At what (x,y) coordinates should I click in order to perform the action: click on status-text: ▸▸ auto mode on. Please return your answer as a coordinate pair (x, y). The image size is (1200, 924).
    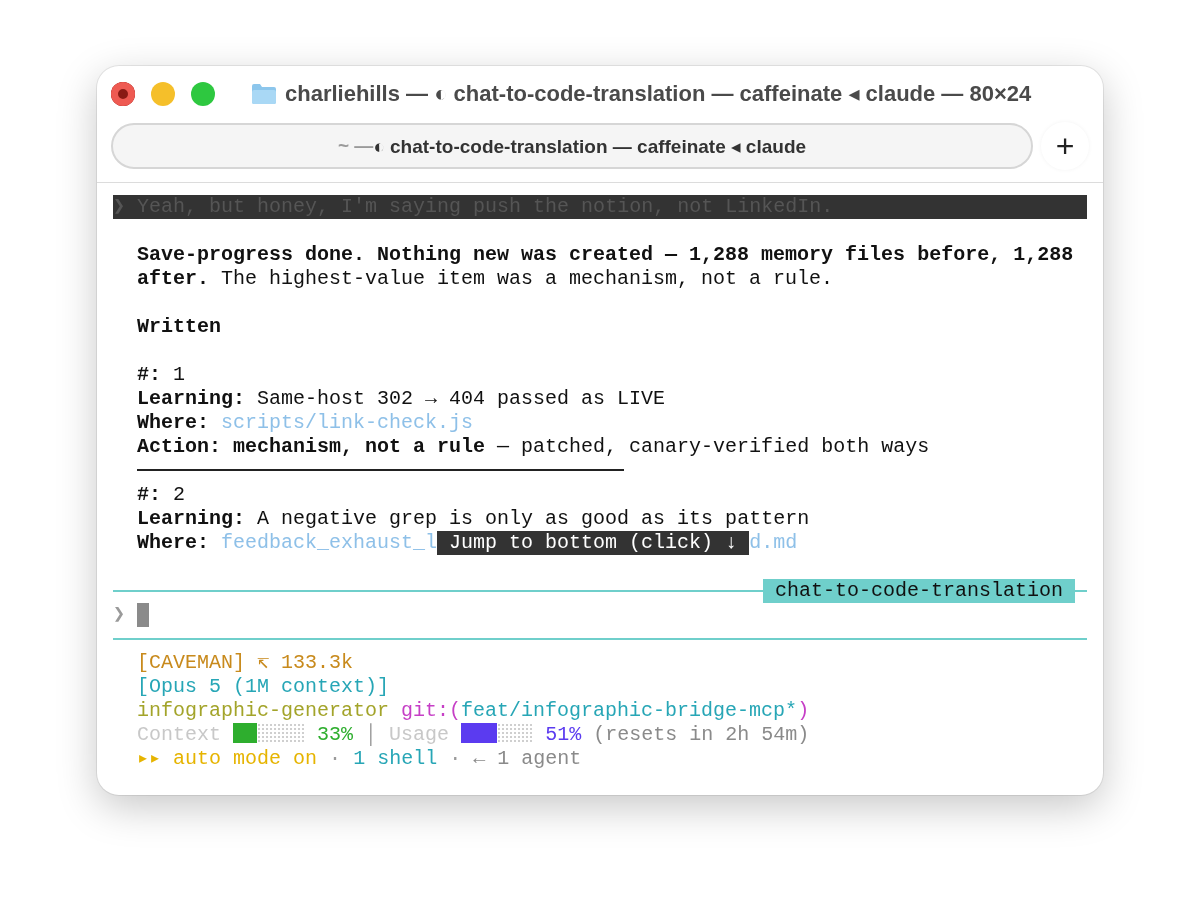
    Looking at the image, I should click on (227, 758).